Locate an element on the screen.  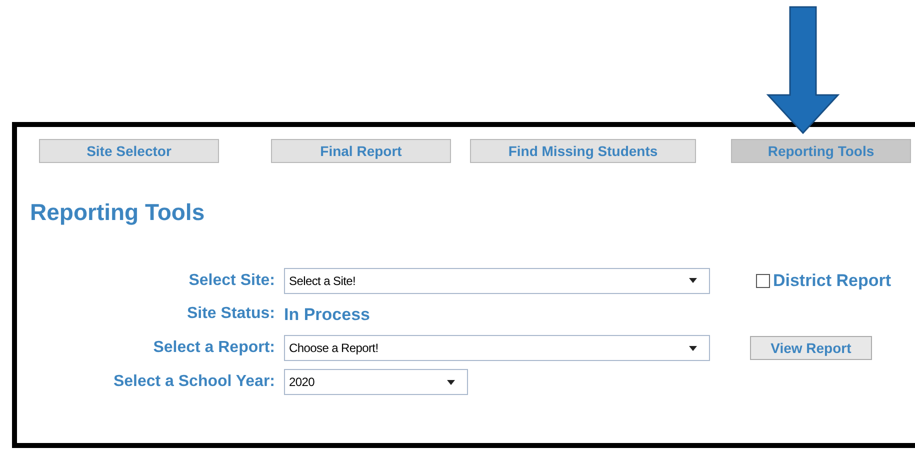
district-report-checkbox: District Report is located at coordinates (824, 281).